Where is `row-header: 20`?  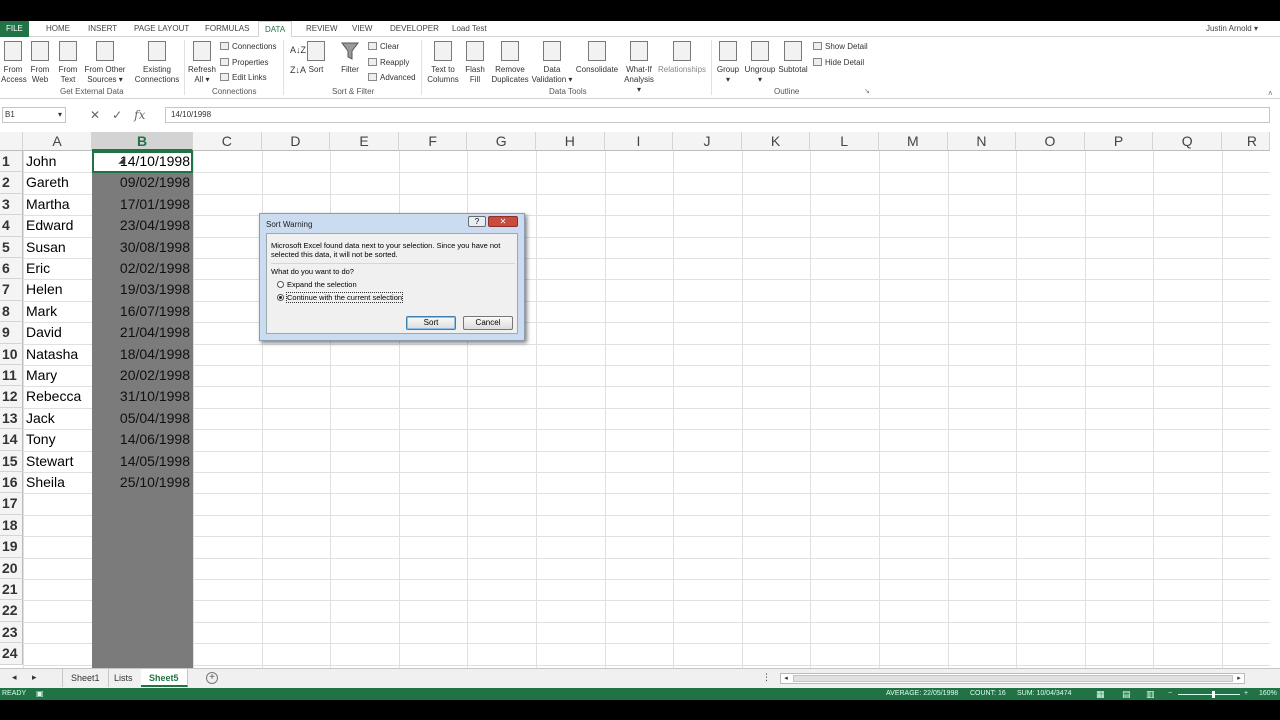
row-header: 20 is located at coordinates (11, 568).